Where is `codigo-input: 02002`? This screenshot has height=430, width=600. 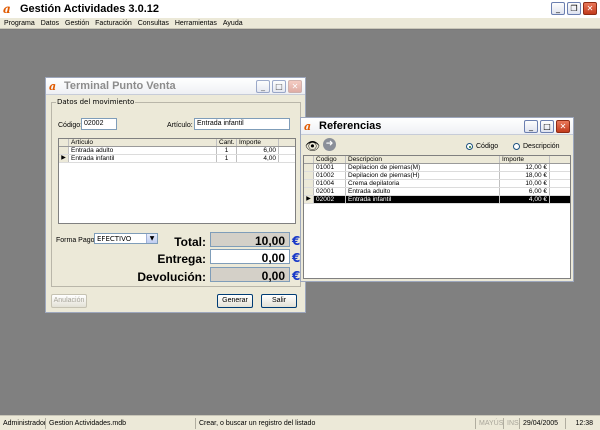
codigo-input: 02002 is located at coordinates (99, 124).